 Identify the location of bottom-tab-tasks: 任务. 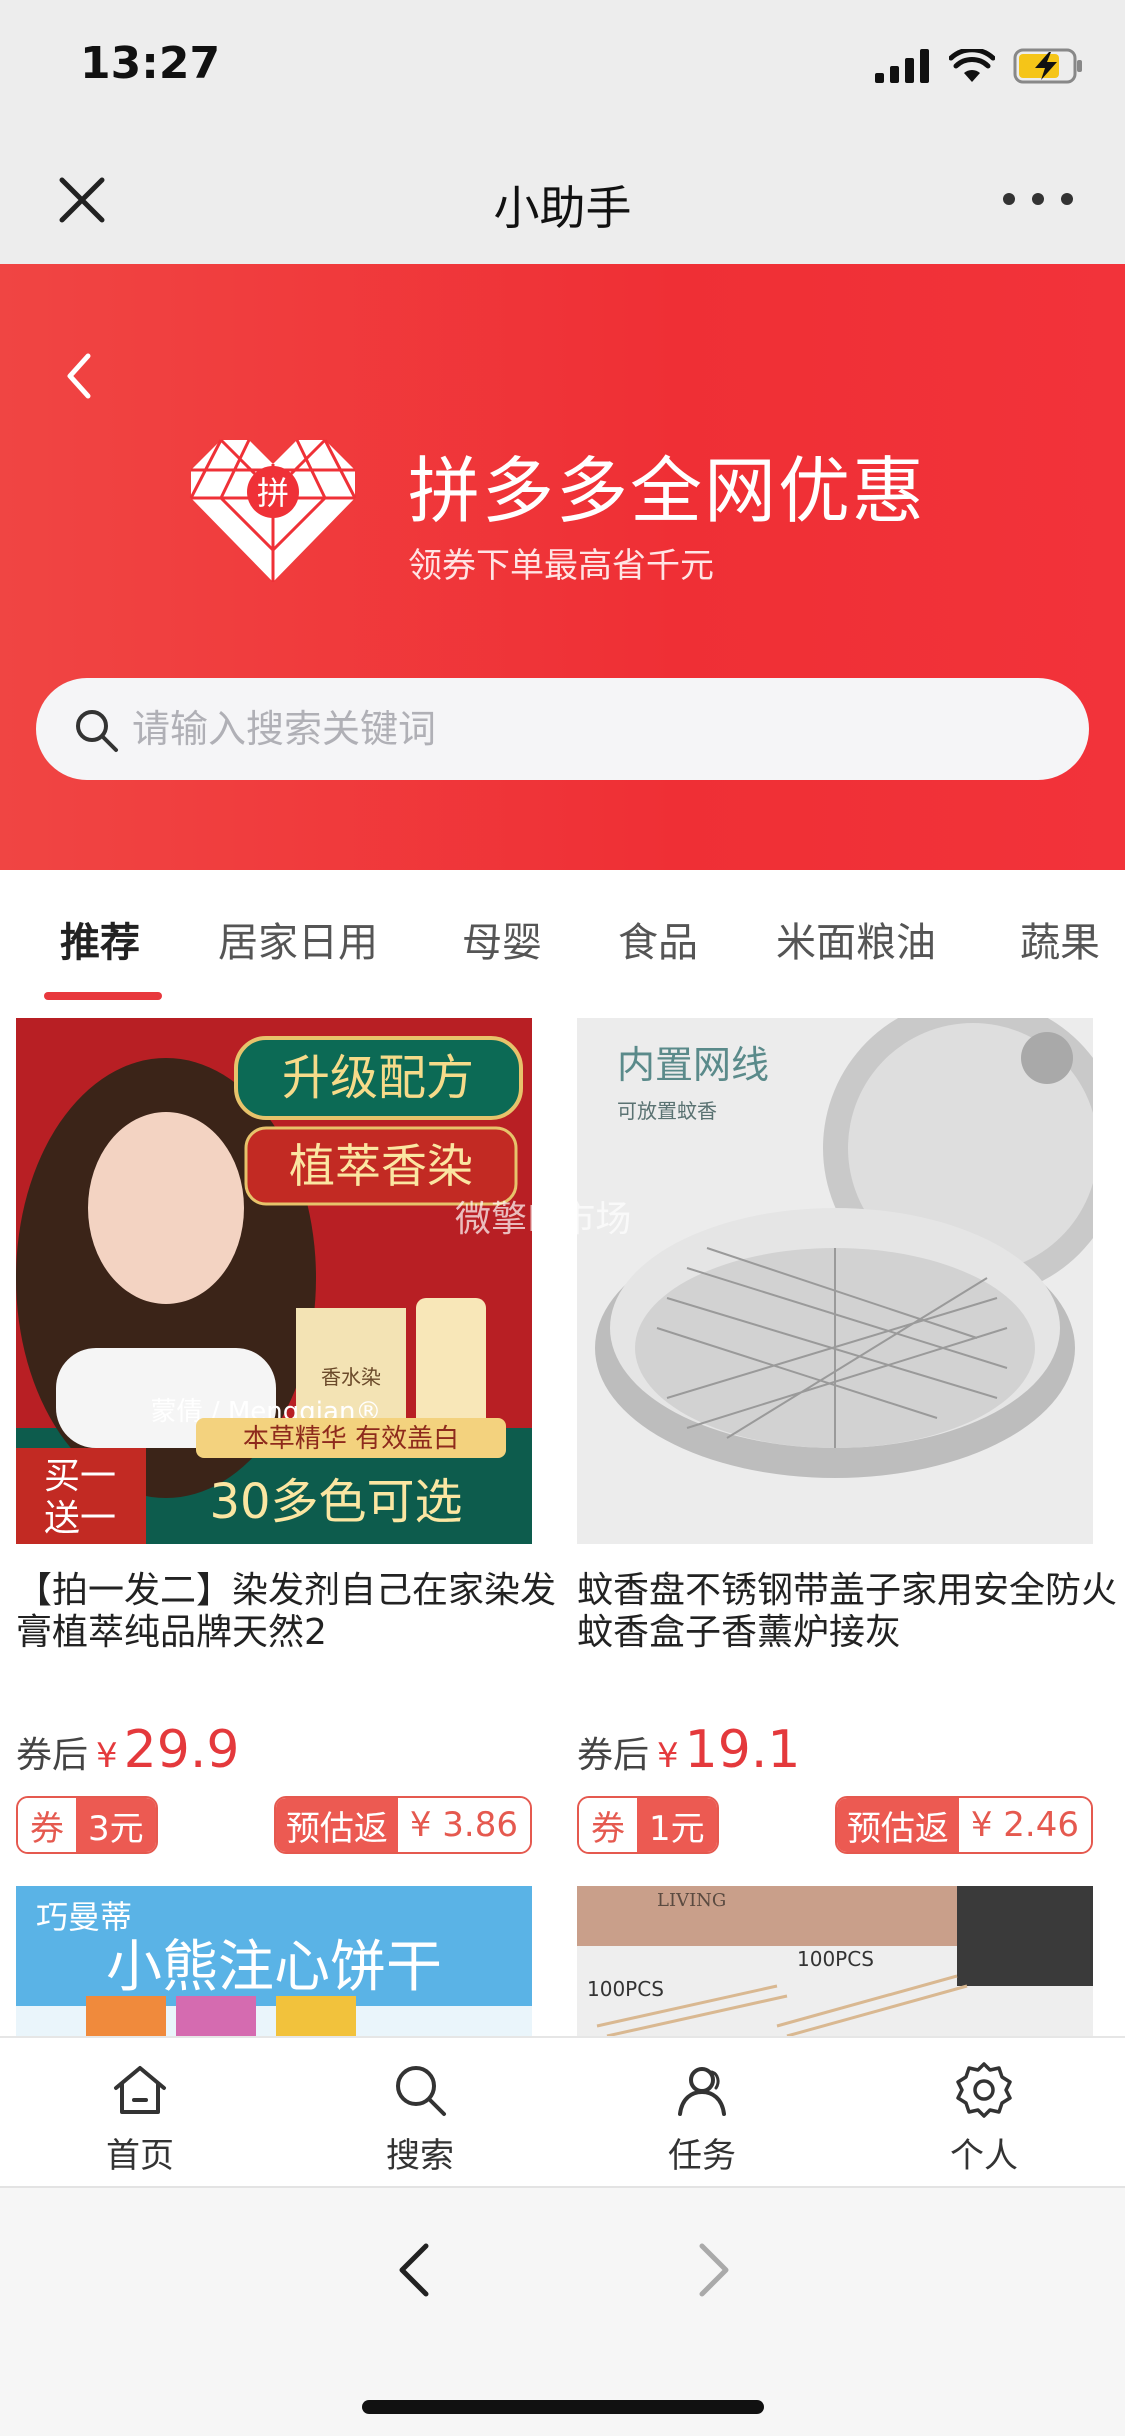
(702, 2118).